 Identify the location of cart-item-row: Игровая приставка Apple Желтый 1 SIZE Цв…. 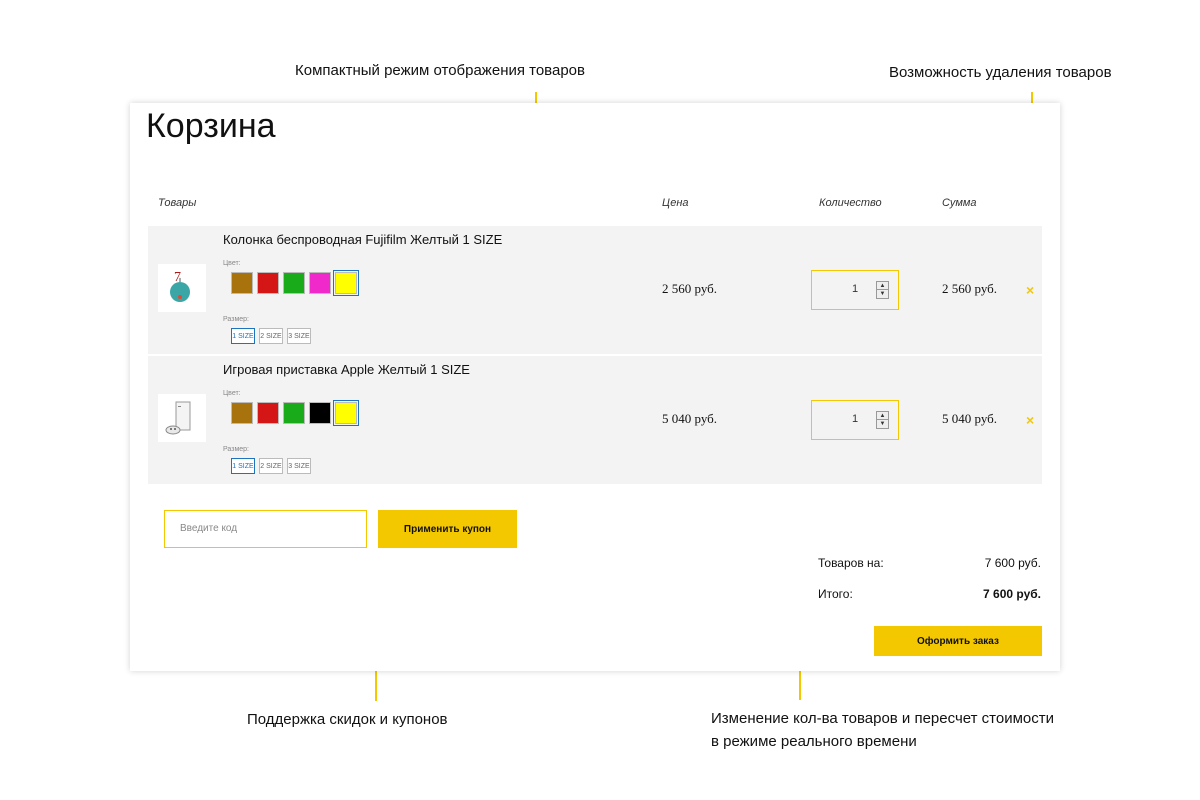
(595, 420).